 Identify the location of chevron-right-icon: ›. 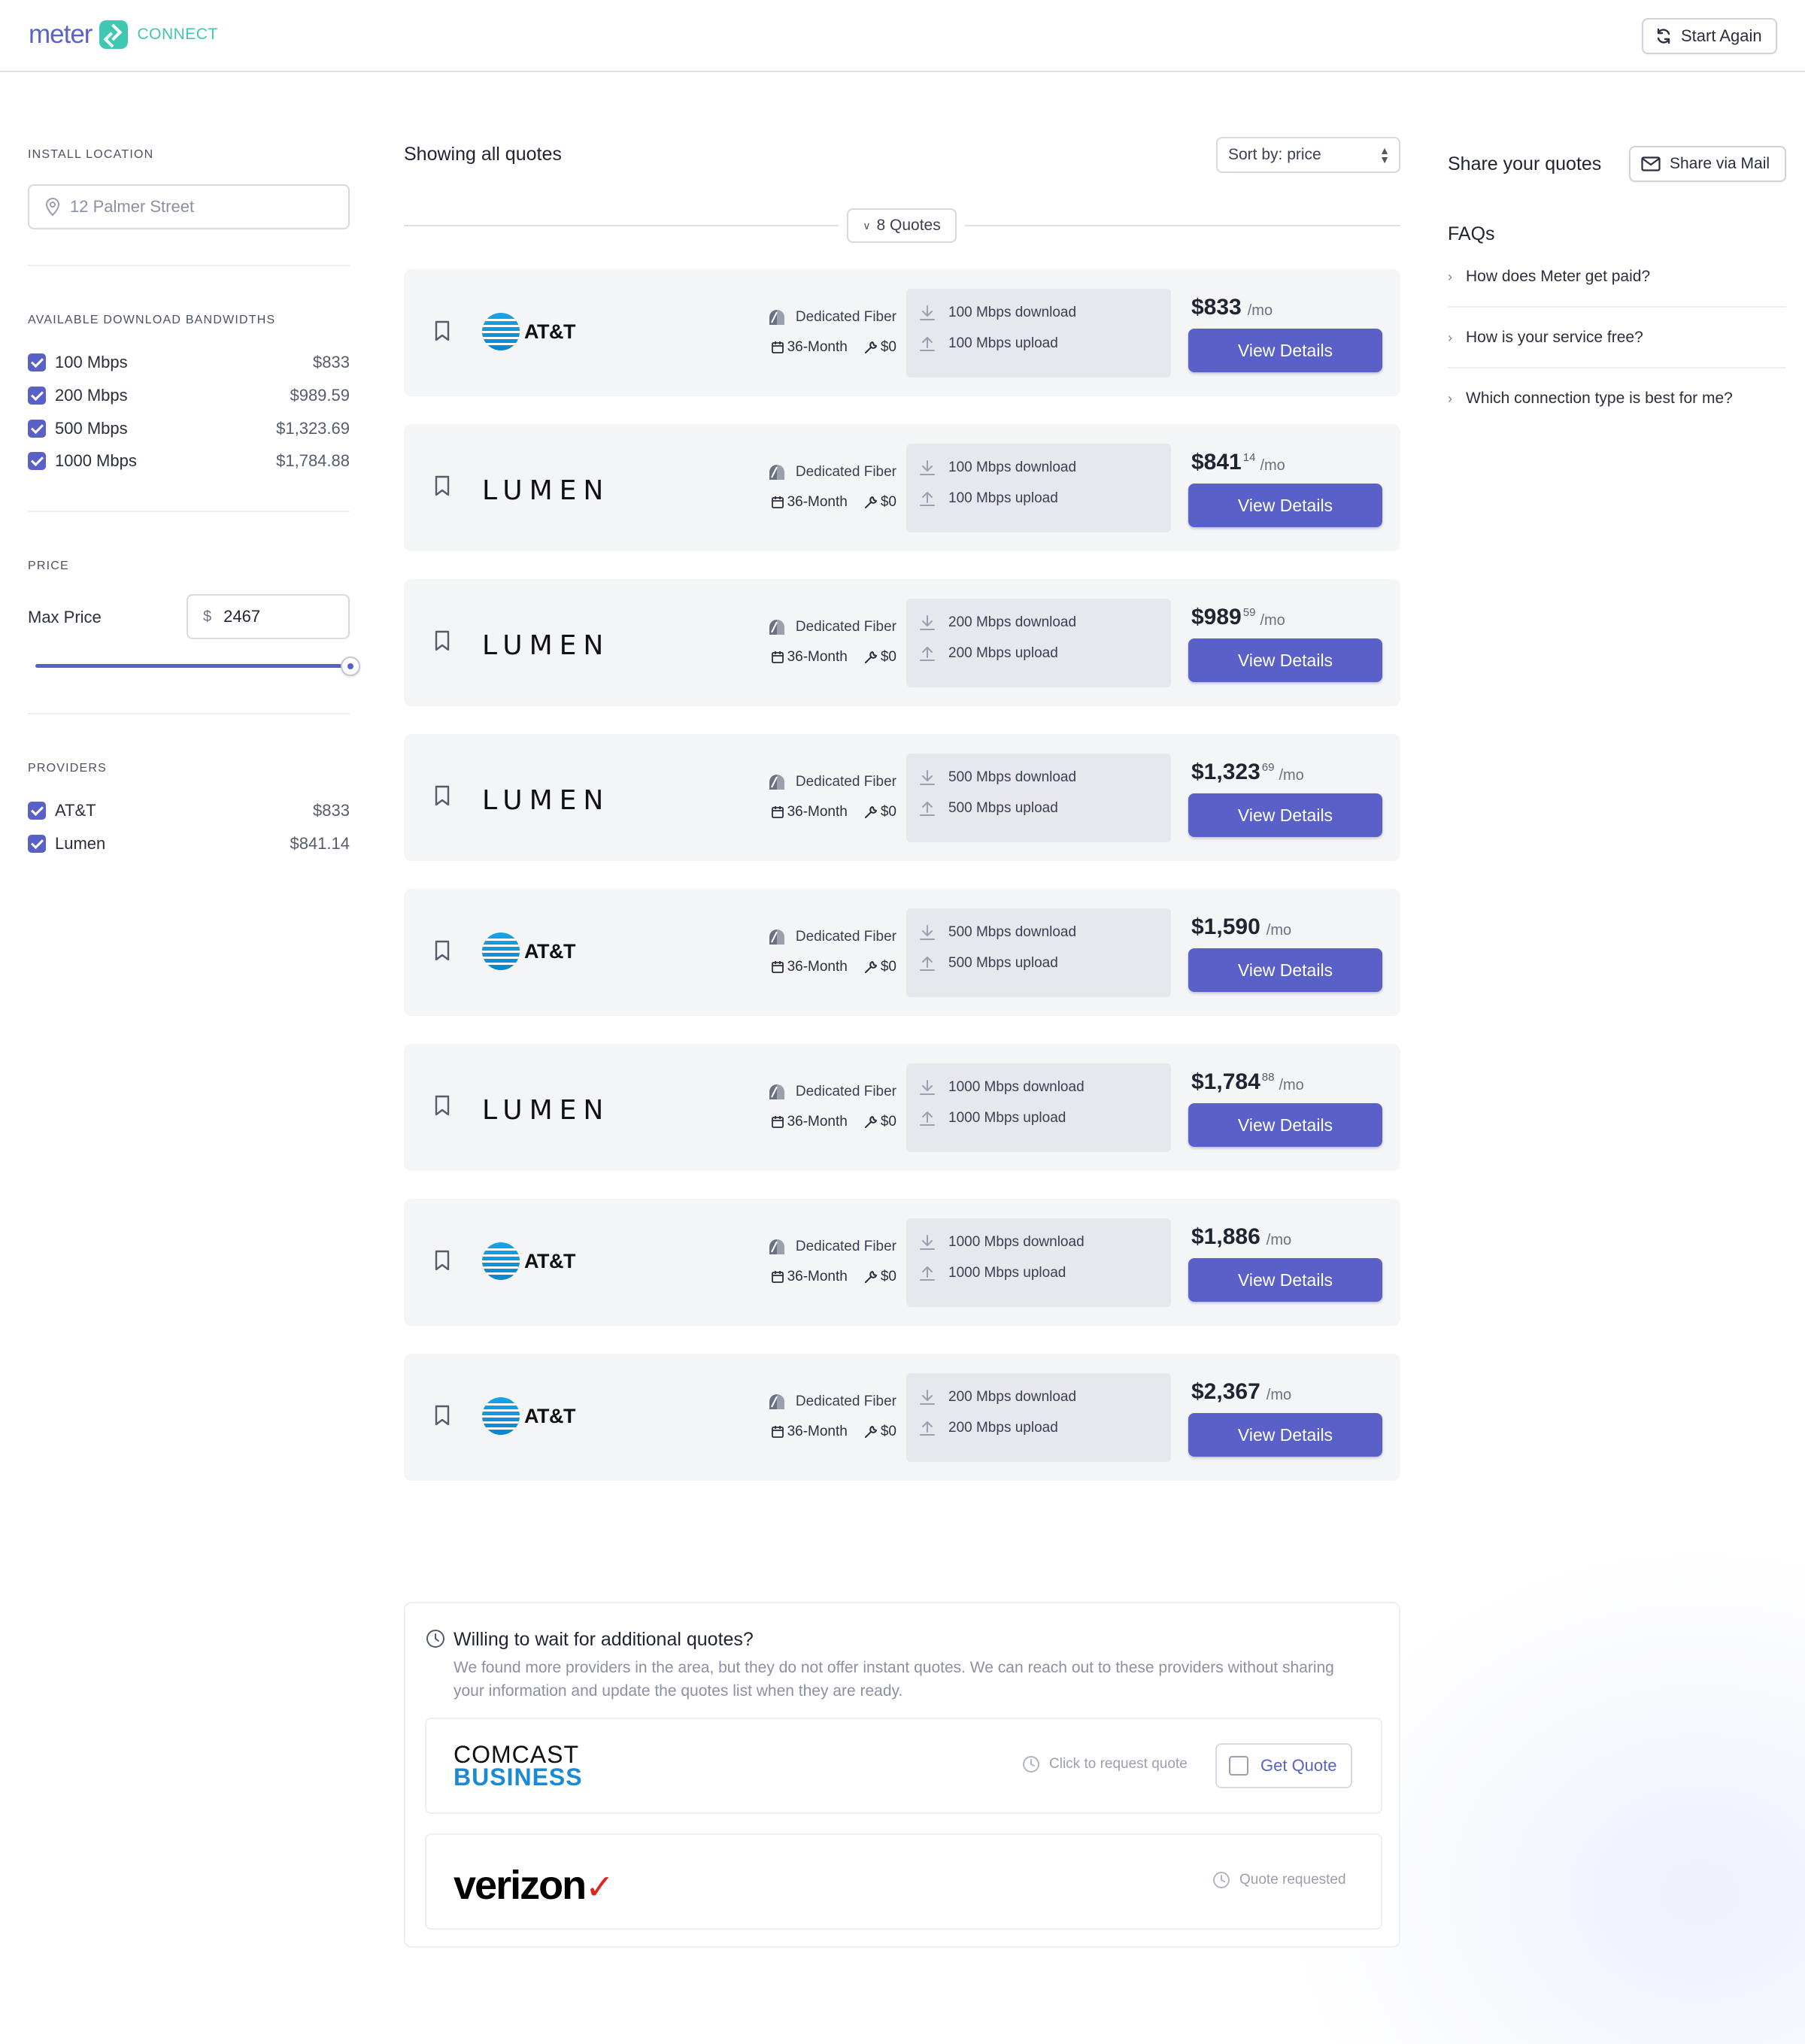
(1450, 398).